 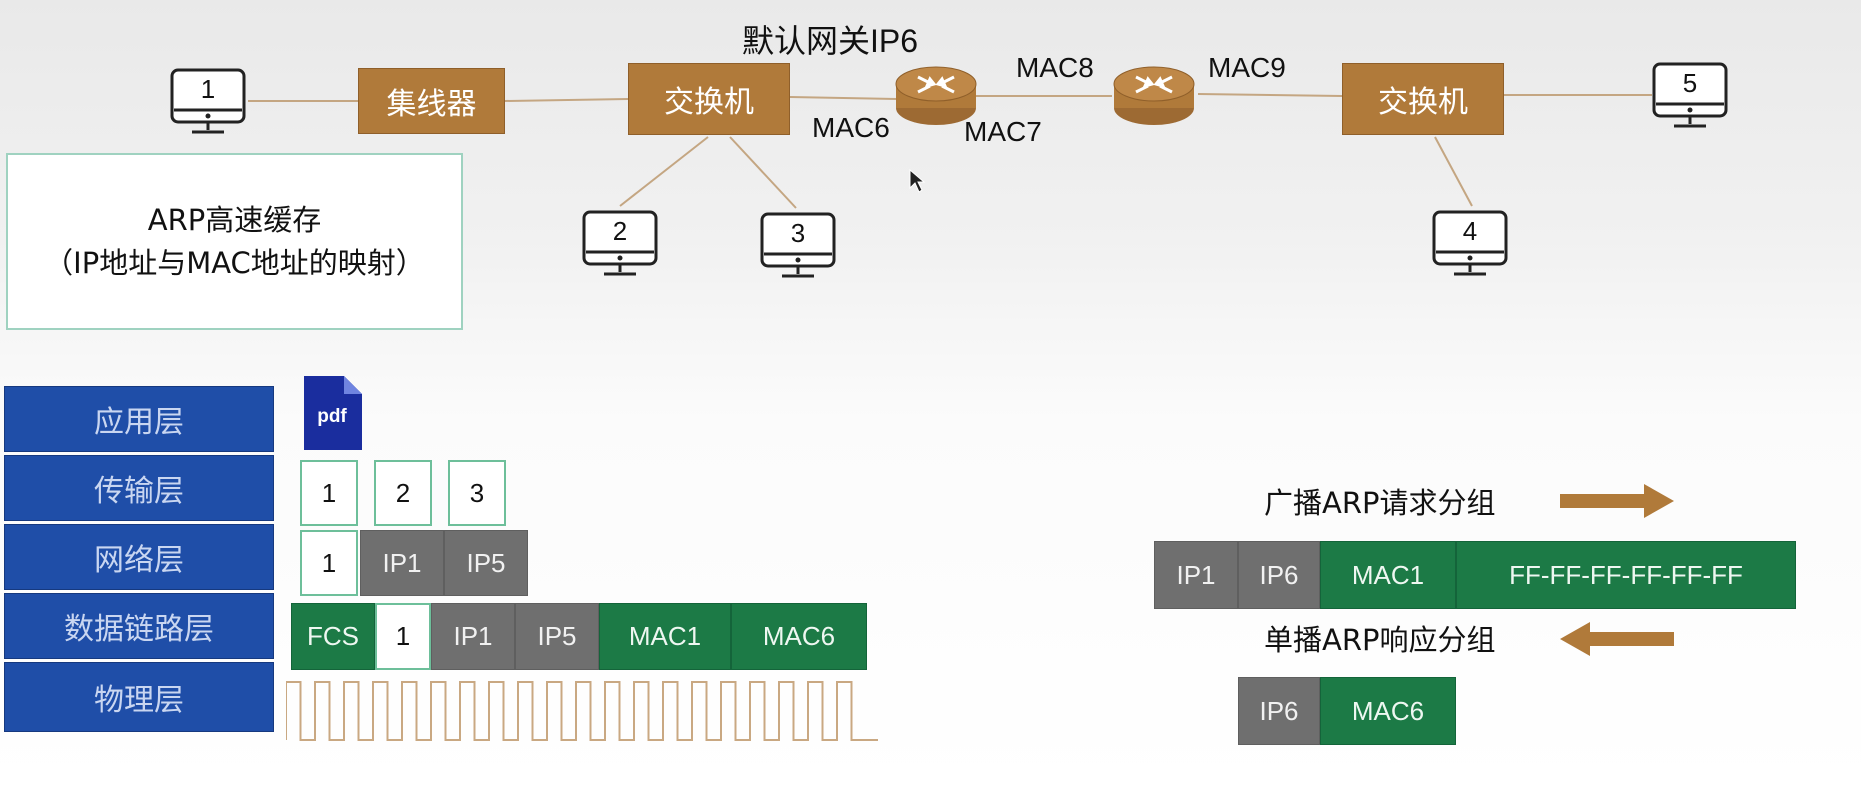 I want to click on layer-datalink: 数据链路层, so click(x=139, y=626).